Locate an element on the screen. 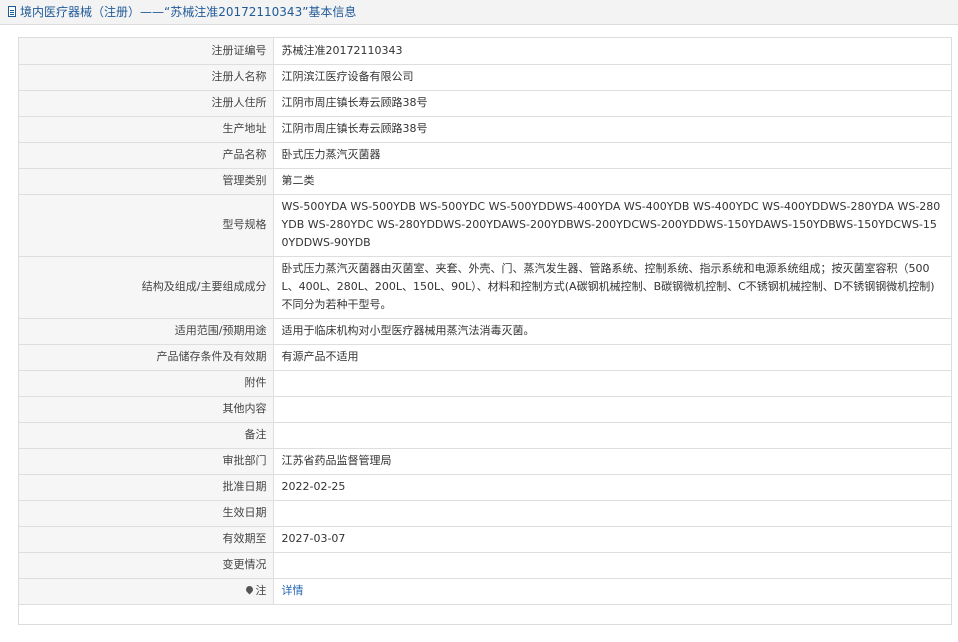  document-icon is located at coordinates (12, 11).